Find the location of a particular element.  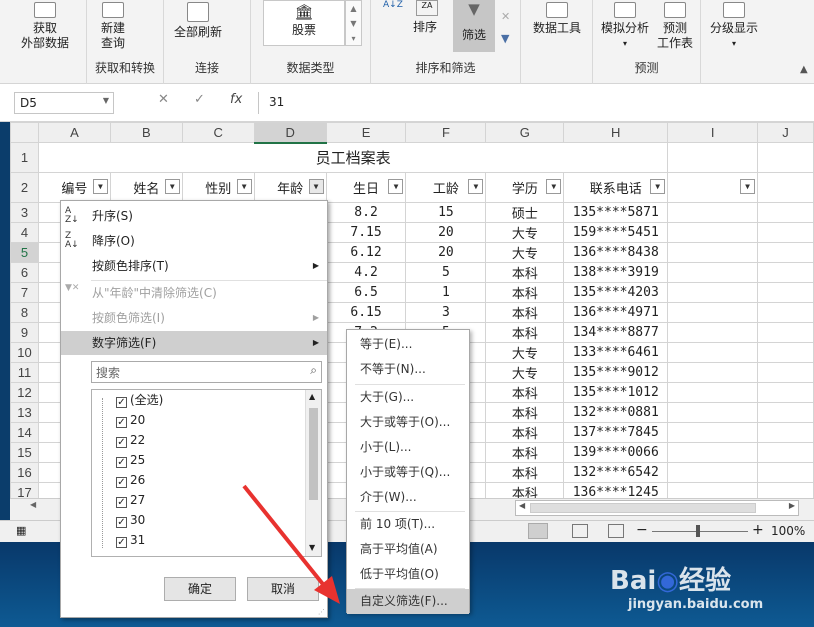

zoom-level: 100% is located at coordinates (788, 531).